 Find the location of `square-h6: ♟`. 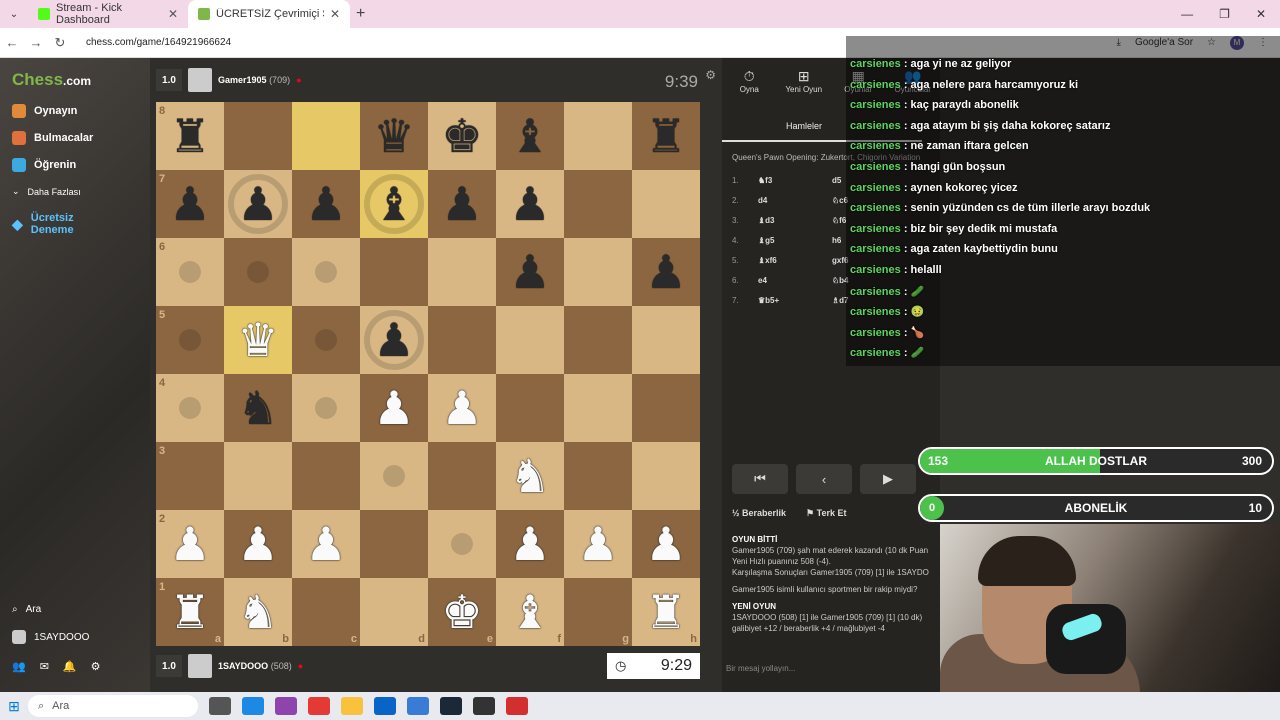

square-h6: ♟ is located at coordinates (666, 272).